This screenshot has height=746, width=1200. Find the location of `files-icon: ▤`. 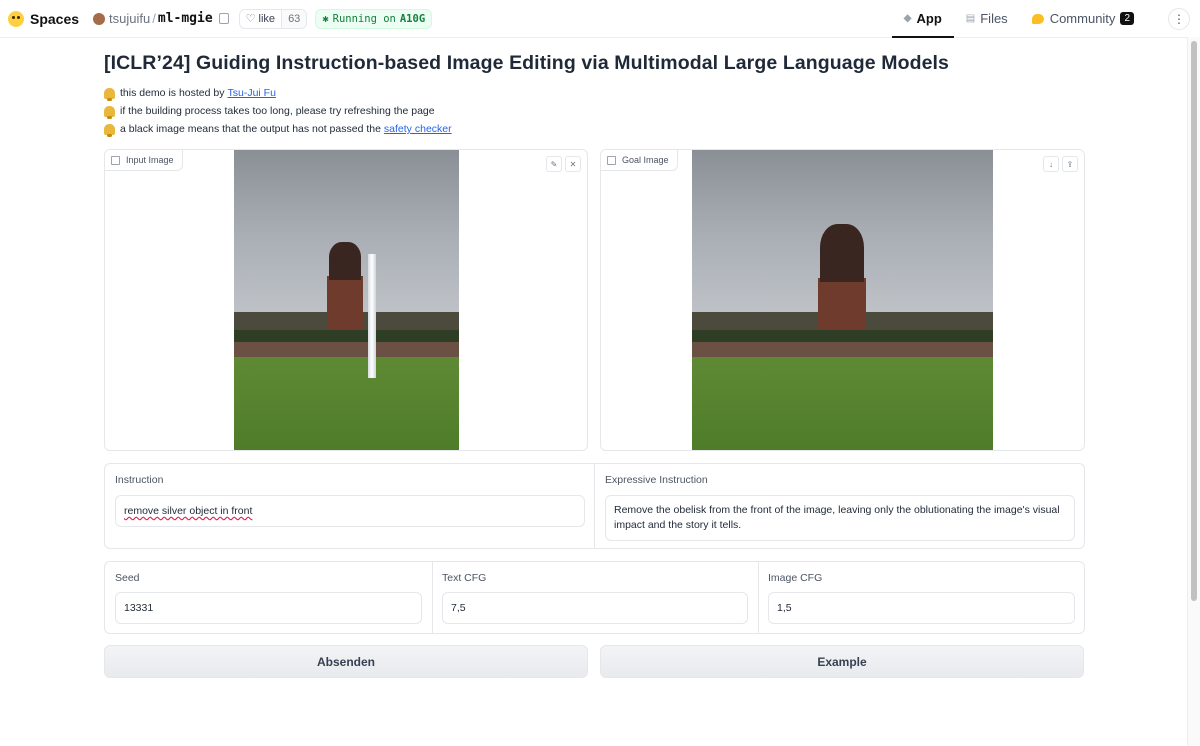

files-icon: ▤ is located at coordinates (970, 18).